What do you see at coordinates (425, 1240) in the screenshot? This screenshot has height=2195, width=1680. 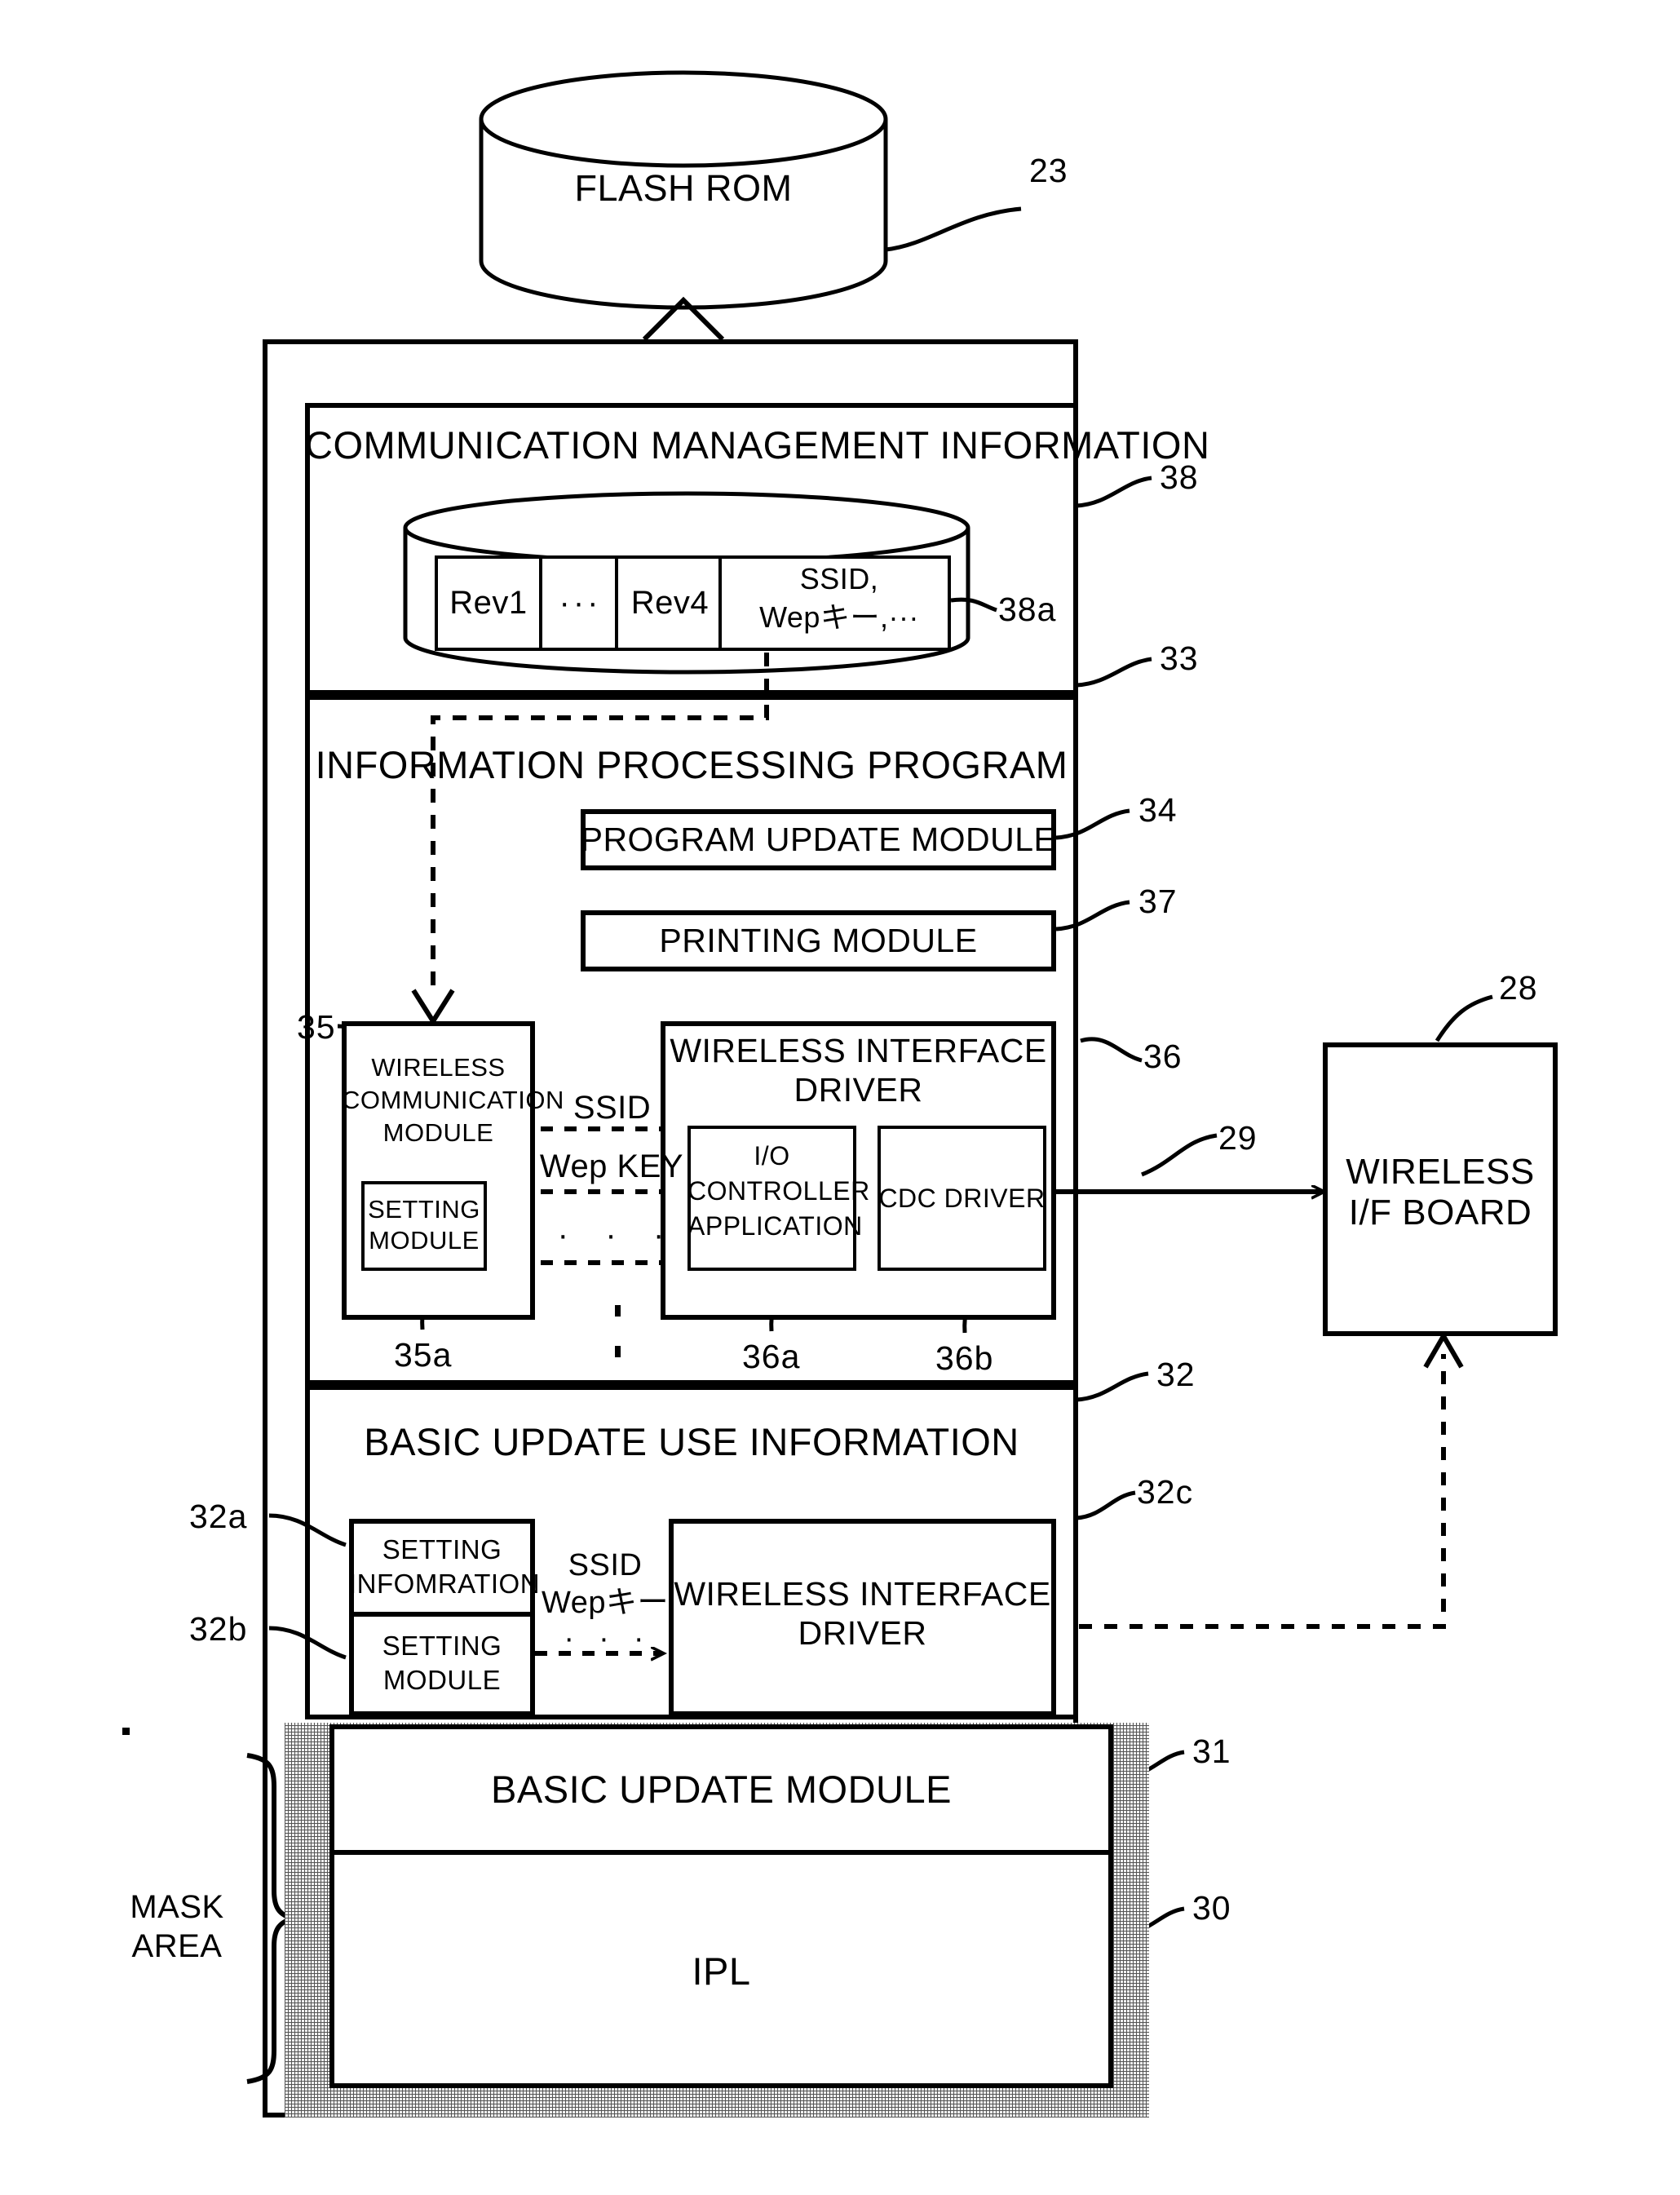 I see `setting-module-line2: MODULE` at bounding box center [425, 1240].